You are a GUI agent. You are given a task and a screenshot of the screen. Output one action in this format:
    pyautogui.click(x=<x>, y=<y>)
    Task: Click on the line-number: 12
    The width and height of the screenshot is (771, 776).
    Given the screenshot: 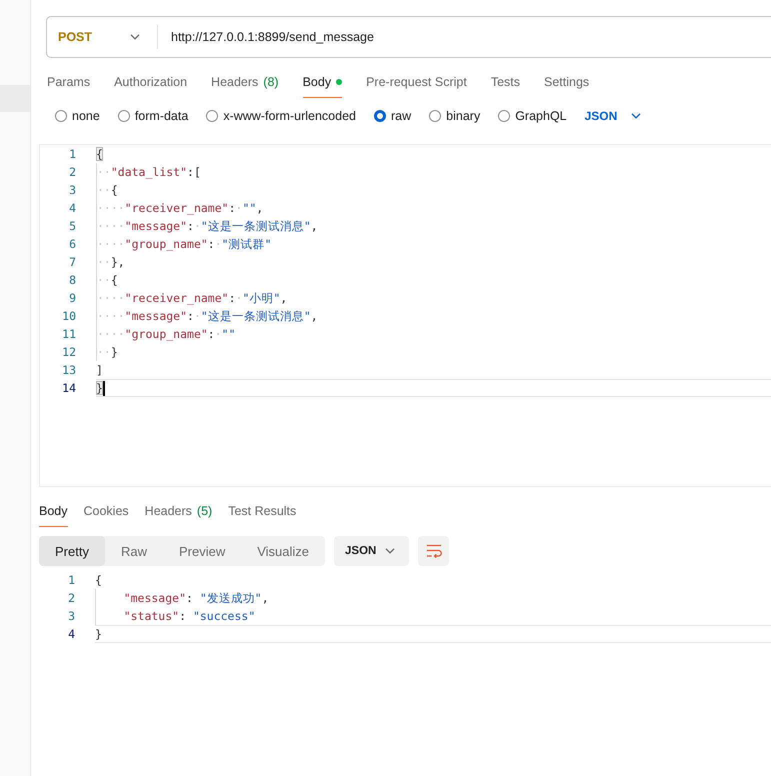 What is the action you would take?
    pyautogui.click(x=69, y=352)
    